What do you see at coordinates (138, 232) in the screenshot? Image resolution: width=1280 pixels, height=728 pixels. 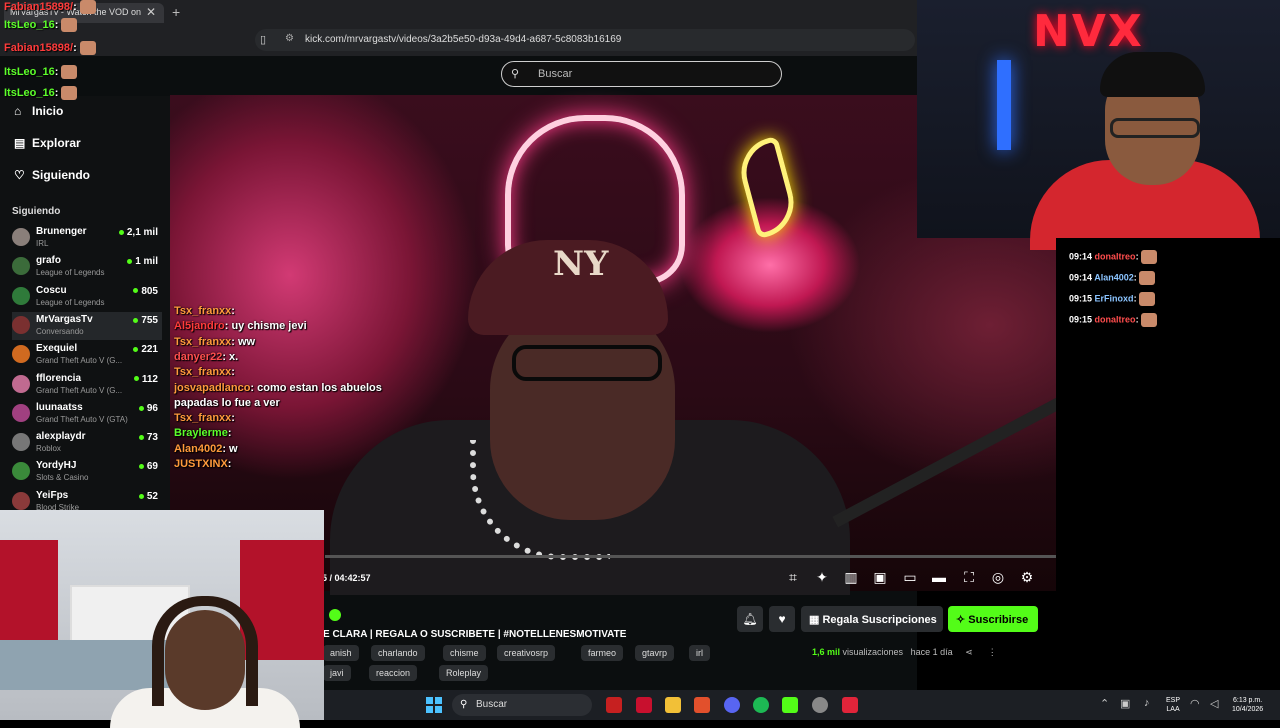 I see `viewer-count: 2,1 mil` at bounding box center [138, 232].